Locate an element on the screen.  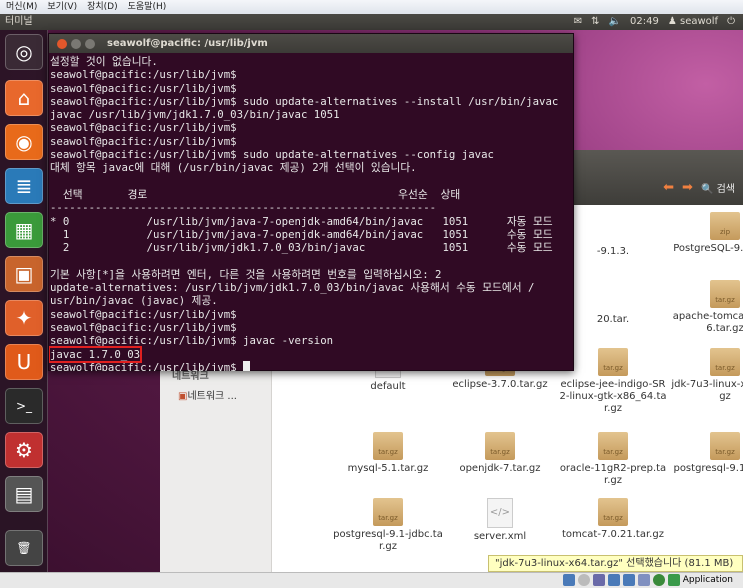
file-item: tar.gz mysql-5.1.tar.gz is located at coordinates (388, 453).